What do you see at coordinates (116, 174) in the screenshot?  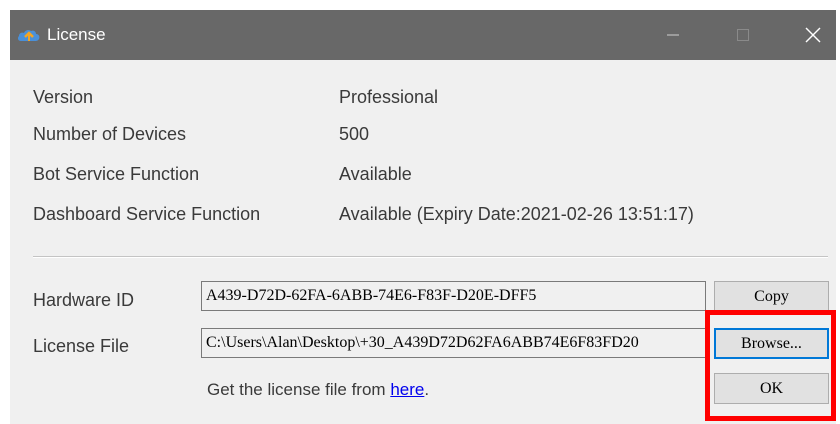 I see `bot-service-label: Bot Service Function` at bounding box center [116, 174].